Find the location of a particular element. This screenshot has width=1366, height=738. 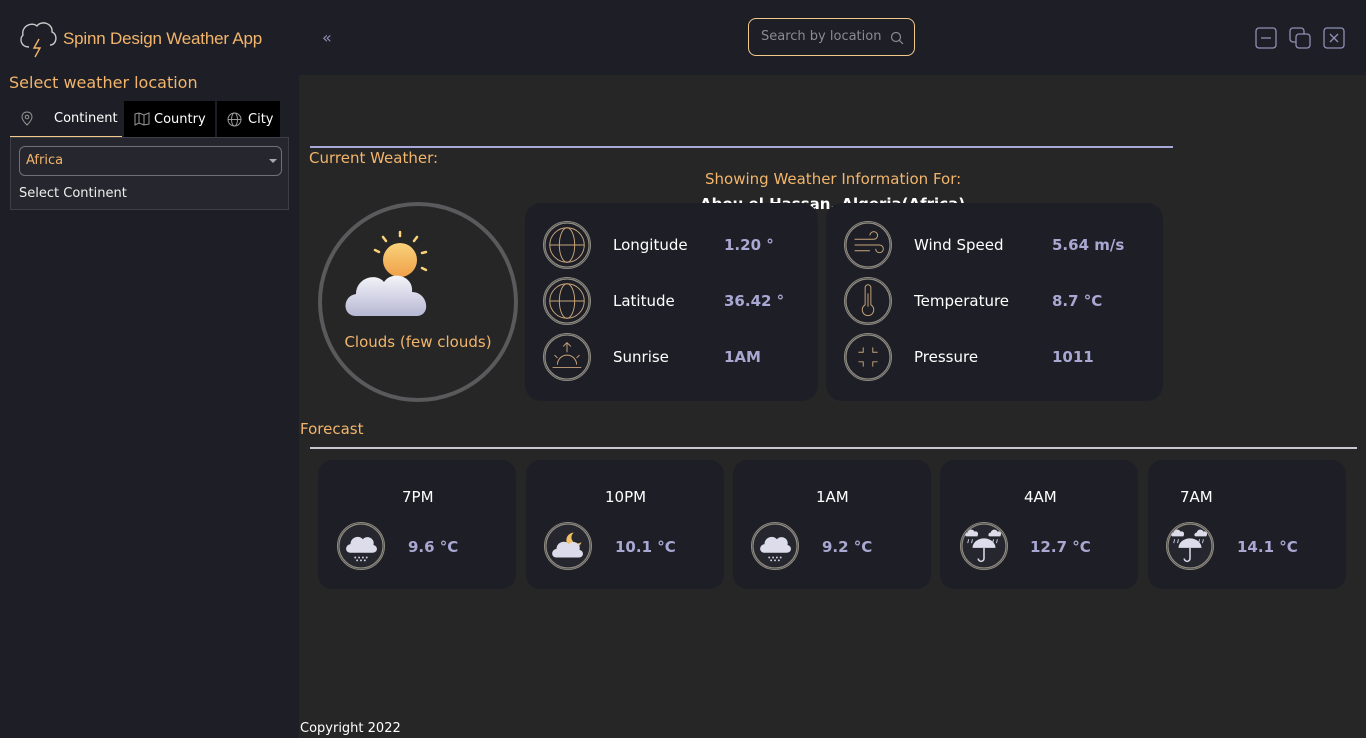

thermometer-icon is located at coordinates (868, 301).